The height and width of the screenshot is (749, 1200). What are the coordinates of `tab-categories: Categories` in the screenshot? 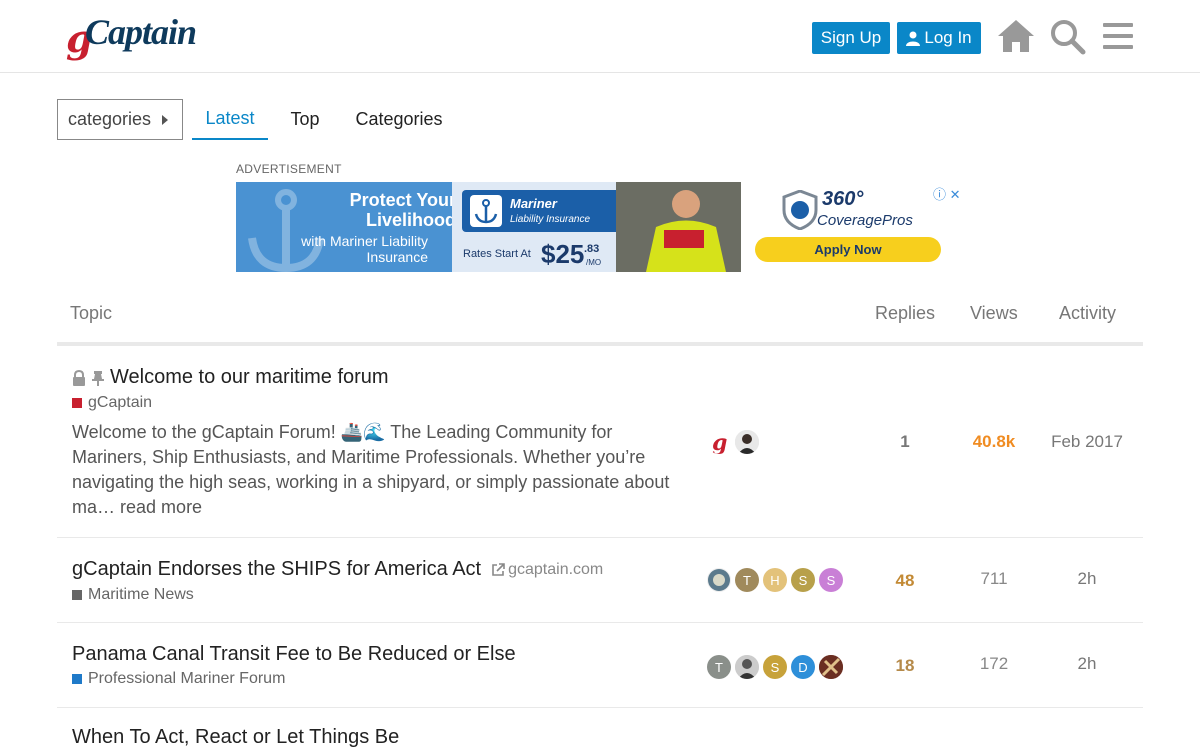 It's located at (399, 119).